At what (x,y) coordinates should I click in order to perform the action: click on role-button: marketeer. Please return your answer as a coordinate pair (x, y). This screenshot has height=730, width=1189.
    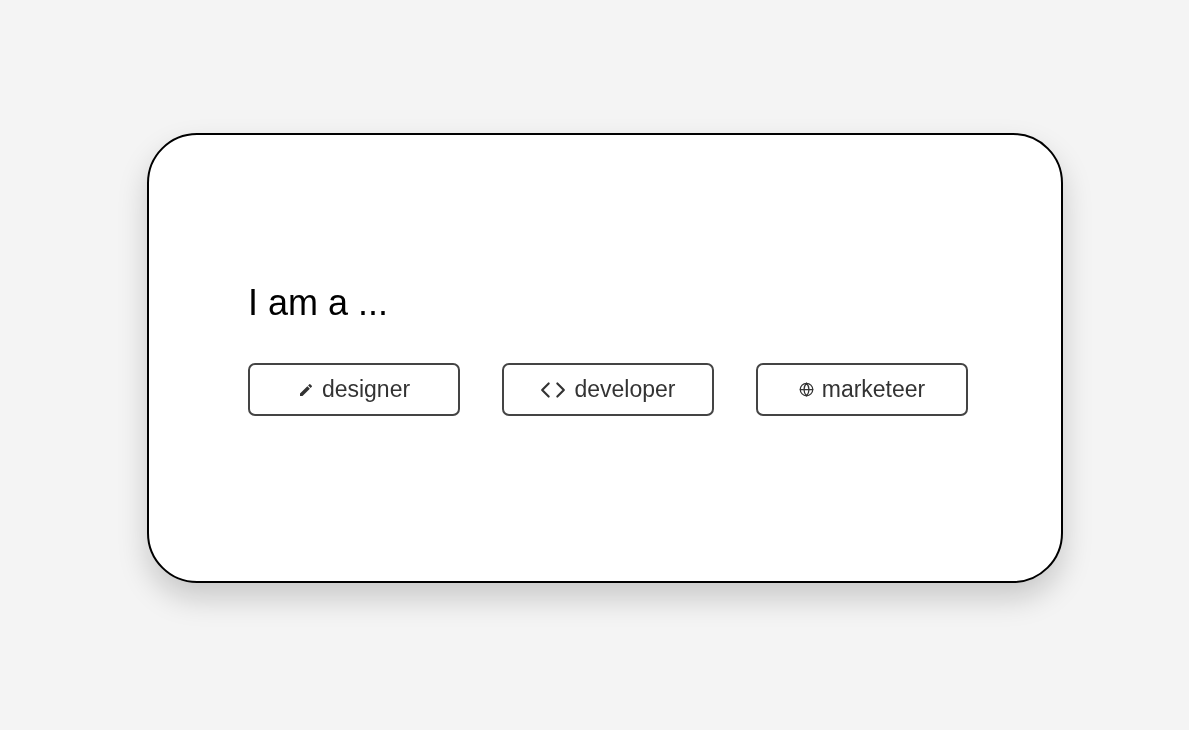
    Looking at the image, I should click on (862, 389).